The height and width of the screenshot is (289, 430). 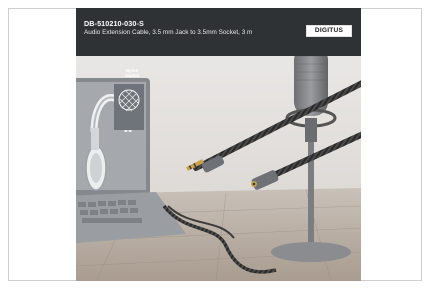 I want to click on badge-line-2: Jacket, so click(x=132, y=76).